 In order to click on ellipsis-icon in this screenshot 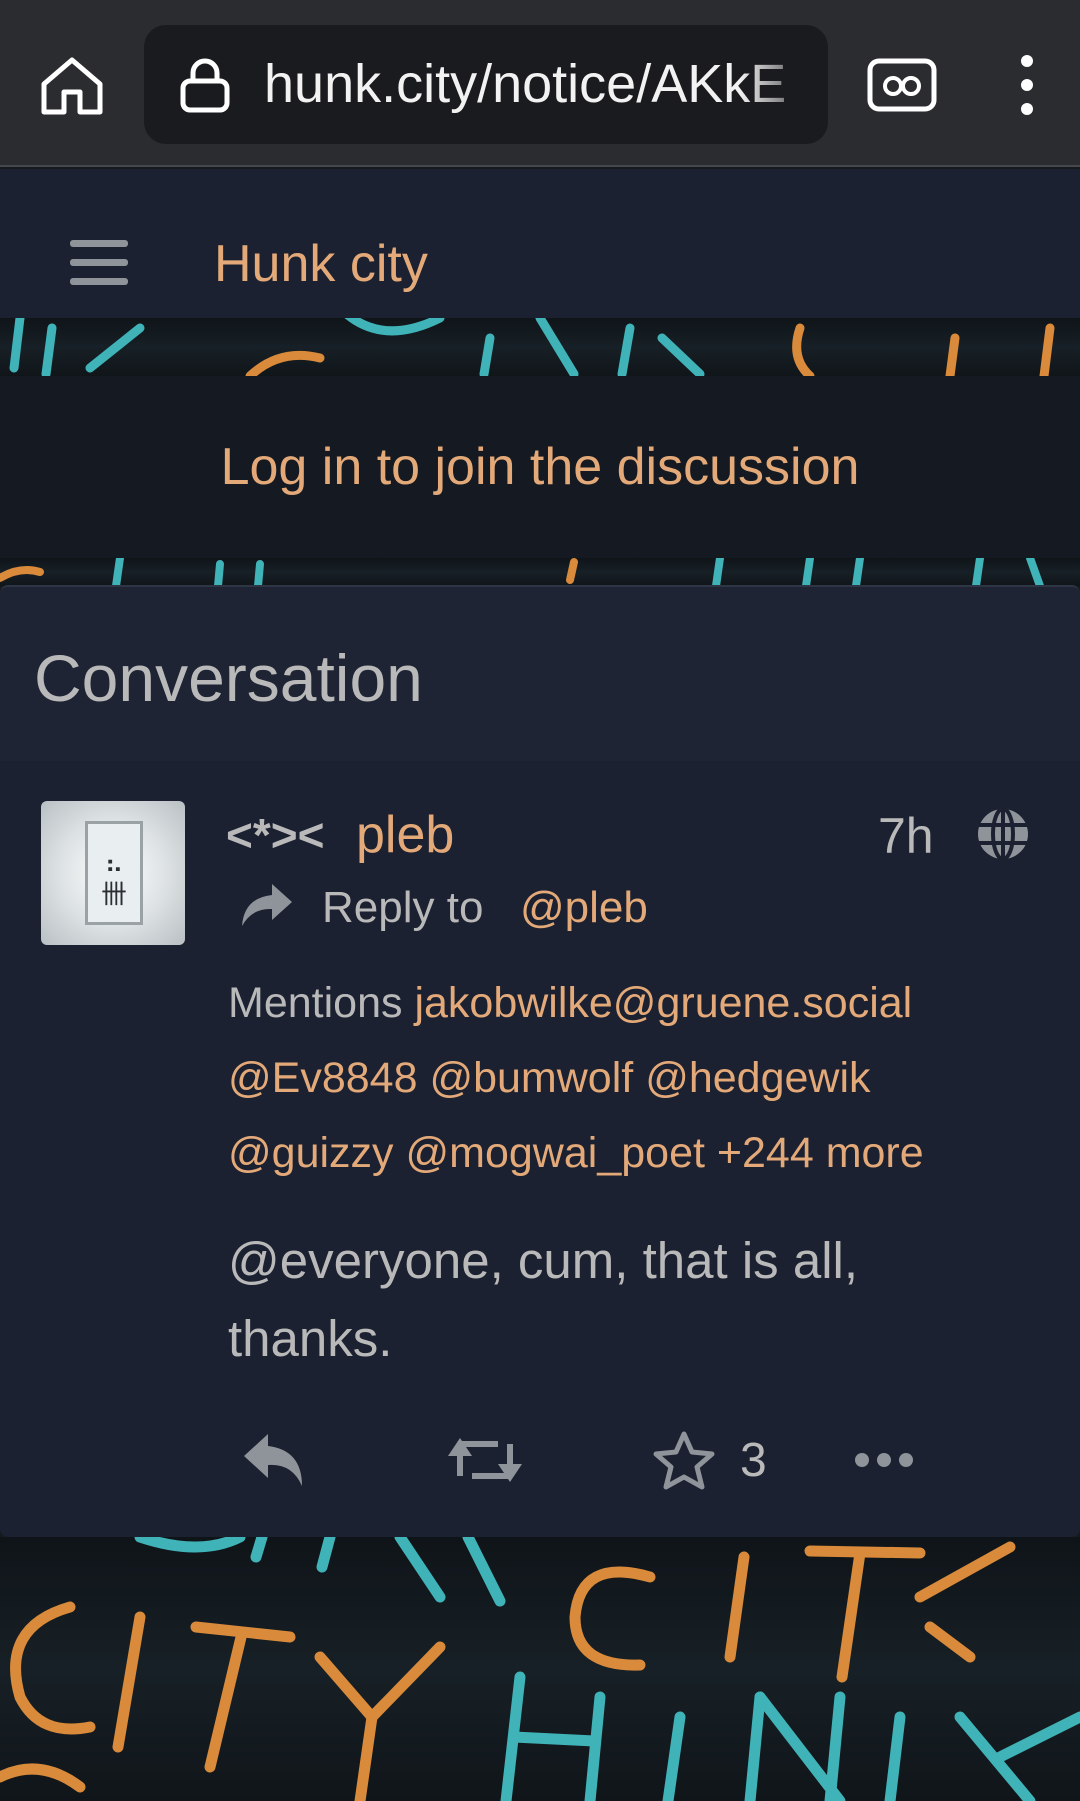, I will do `click(884, 1460)`.